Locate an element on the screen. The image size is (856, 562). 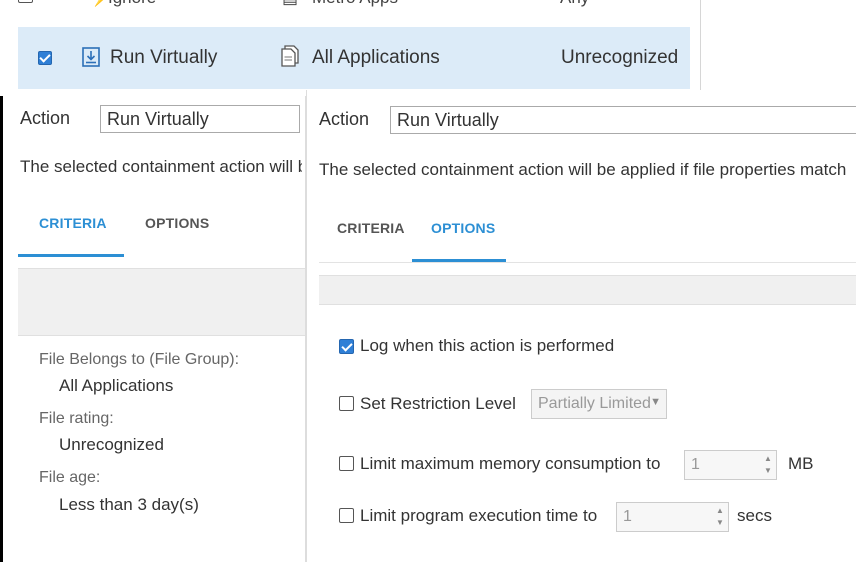
memory-stepper: 1 ▲ ▼ is located at coordinates (730, 465).